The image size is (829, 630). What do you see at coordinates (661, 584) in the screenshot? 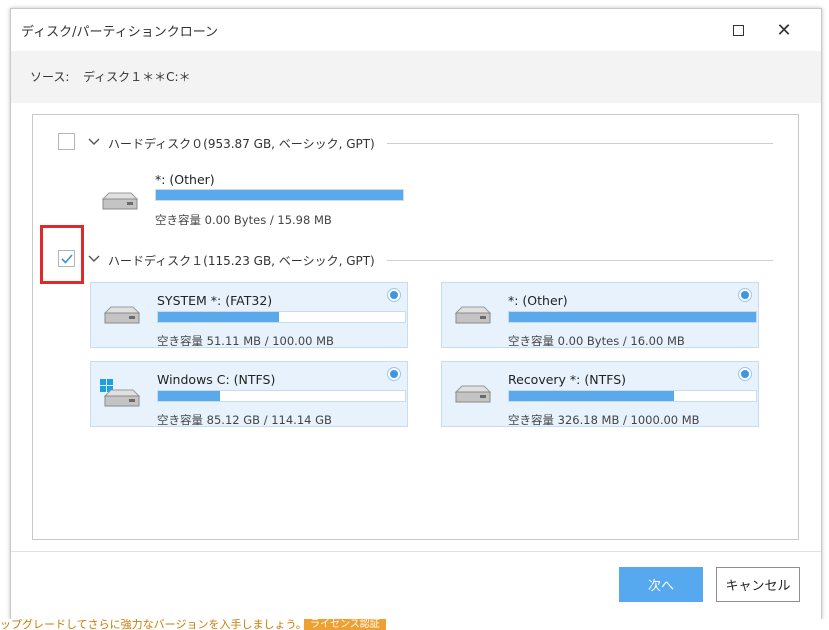
I see `next-button: 次へ` at bounding box center [661, 584].